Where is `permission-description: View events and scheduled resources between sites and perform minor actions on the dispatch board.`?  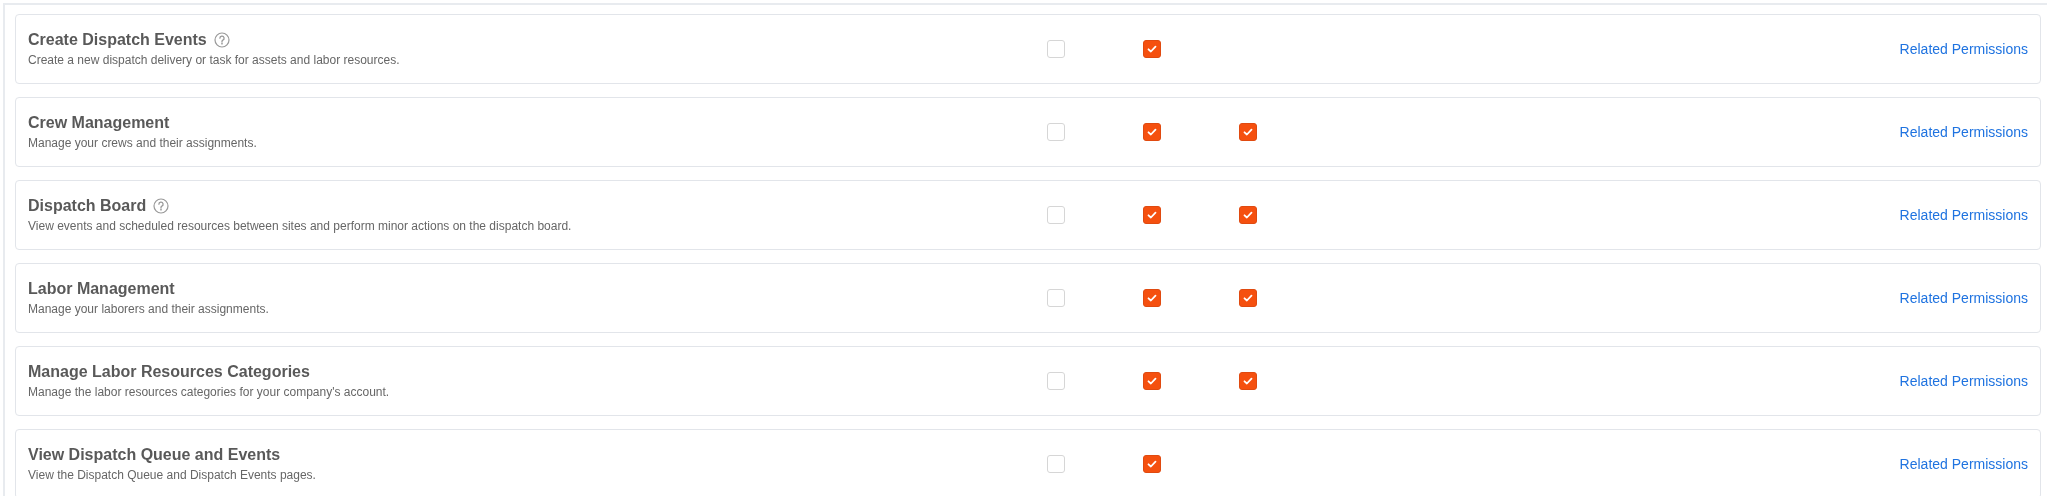
permission-description: View events and scheduled resources between sites and perform minor actions on the dispatch board. is located at coordinates (300, 226).